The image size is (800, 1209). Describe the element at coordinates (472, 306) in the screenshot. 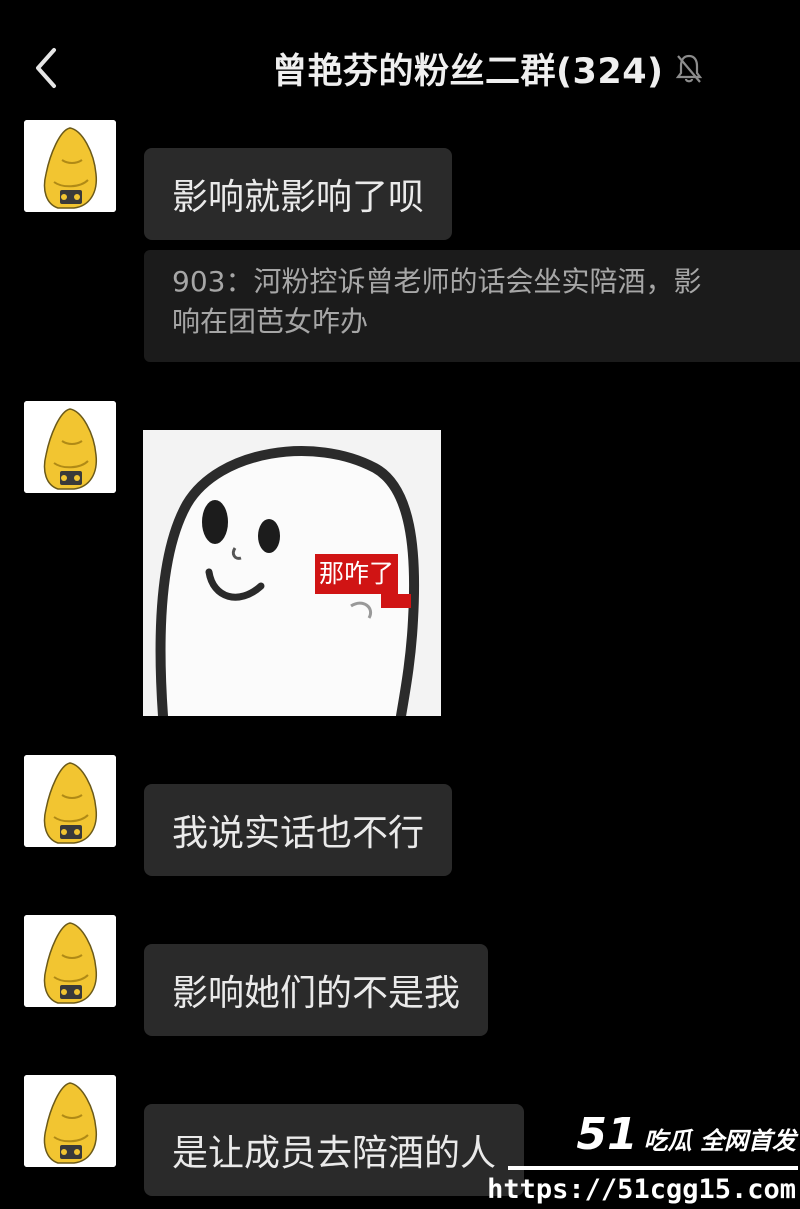

I see `quoted-message: 903：河粉控诉曾老师的话会坐实陪酒，影 响在团芭女咋办` at that location.